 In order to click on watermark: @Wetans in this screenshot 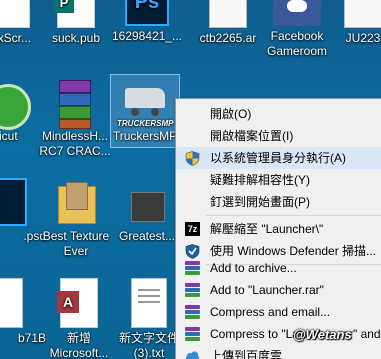, I will do `click(322, 334)`.